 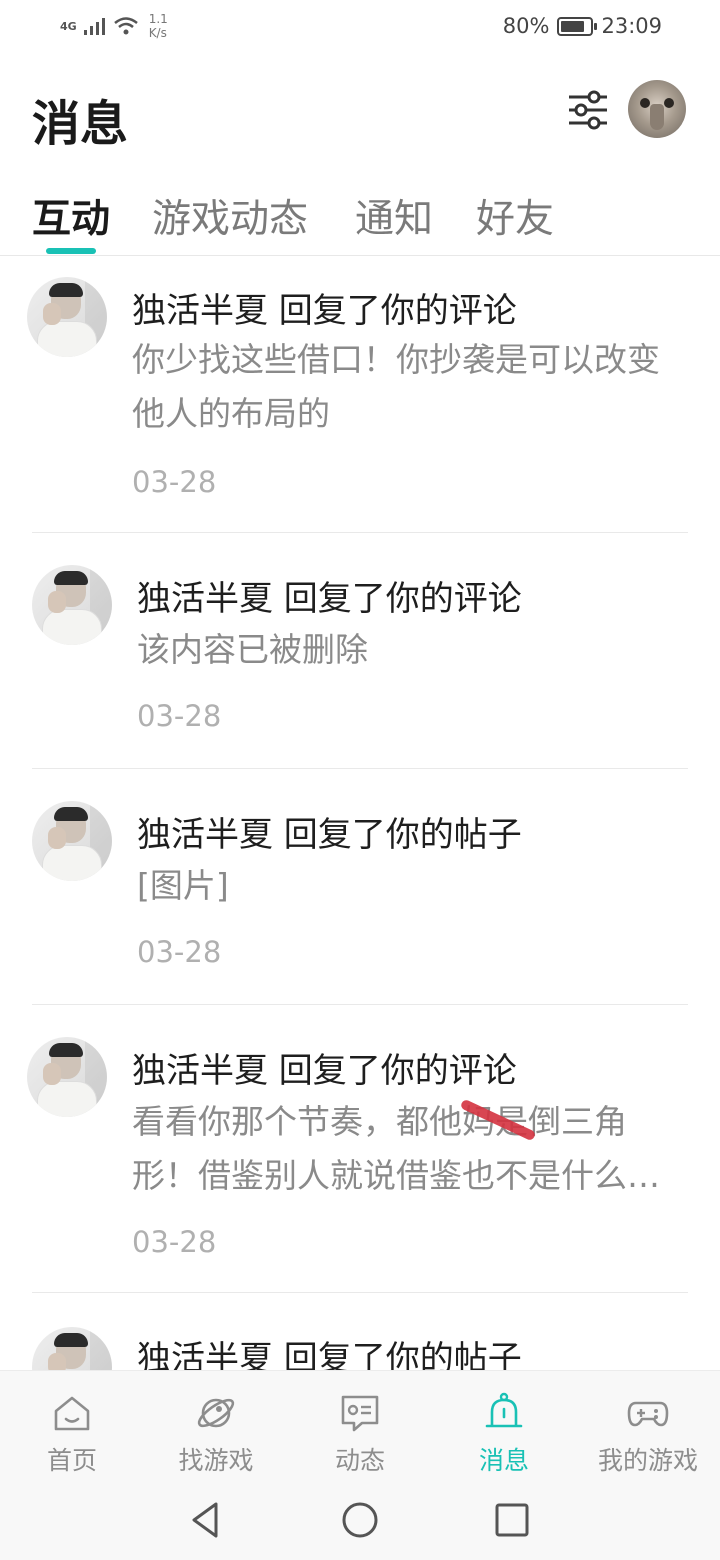 I want to click on back-icon, so click(x=206, y=1520).